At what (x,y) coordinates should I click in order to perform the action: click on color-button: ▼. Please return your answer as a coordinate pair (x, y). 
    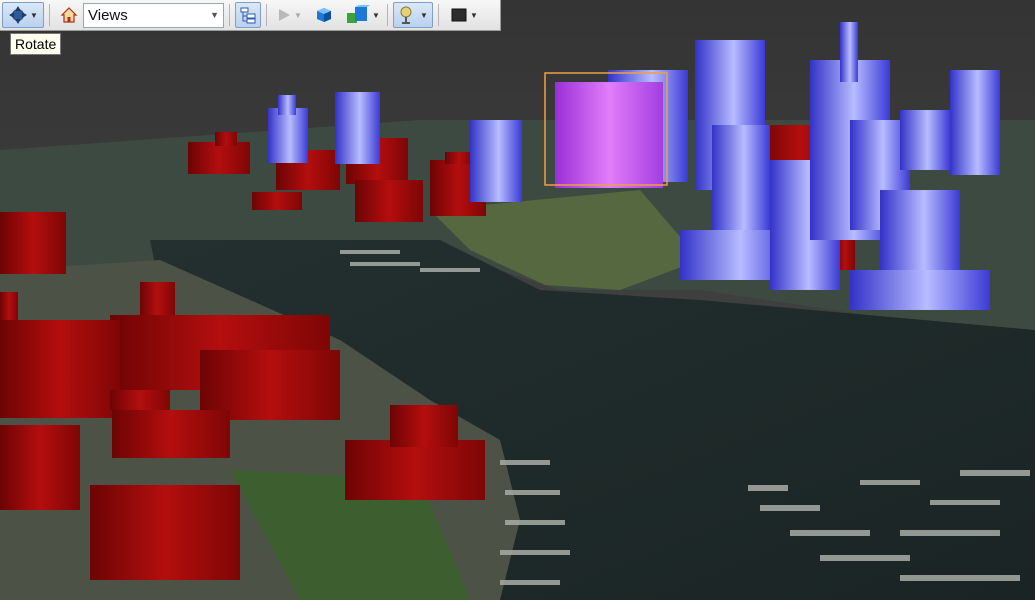
    Looking at the image, I should click on (464, 15).